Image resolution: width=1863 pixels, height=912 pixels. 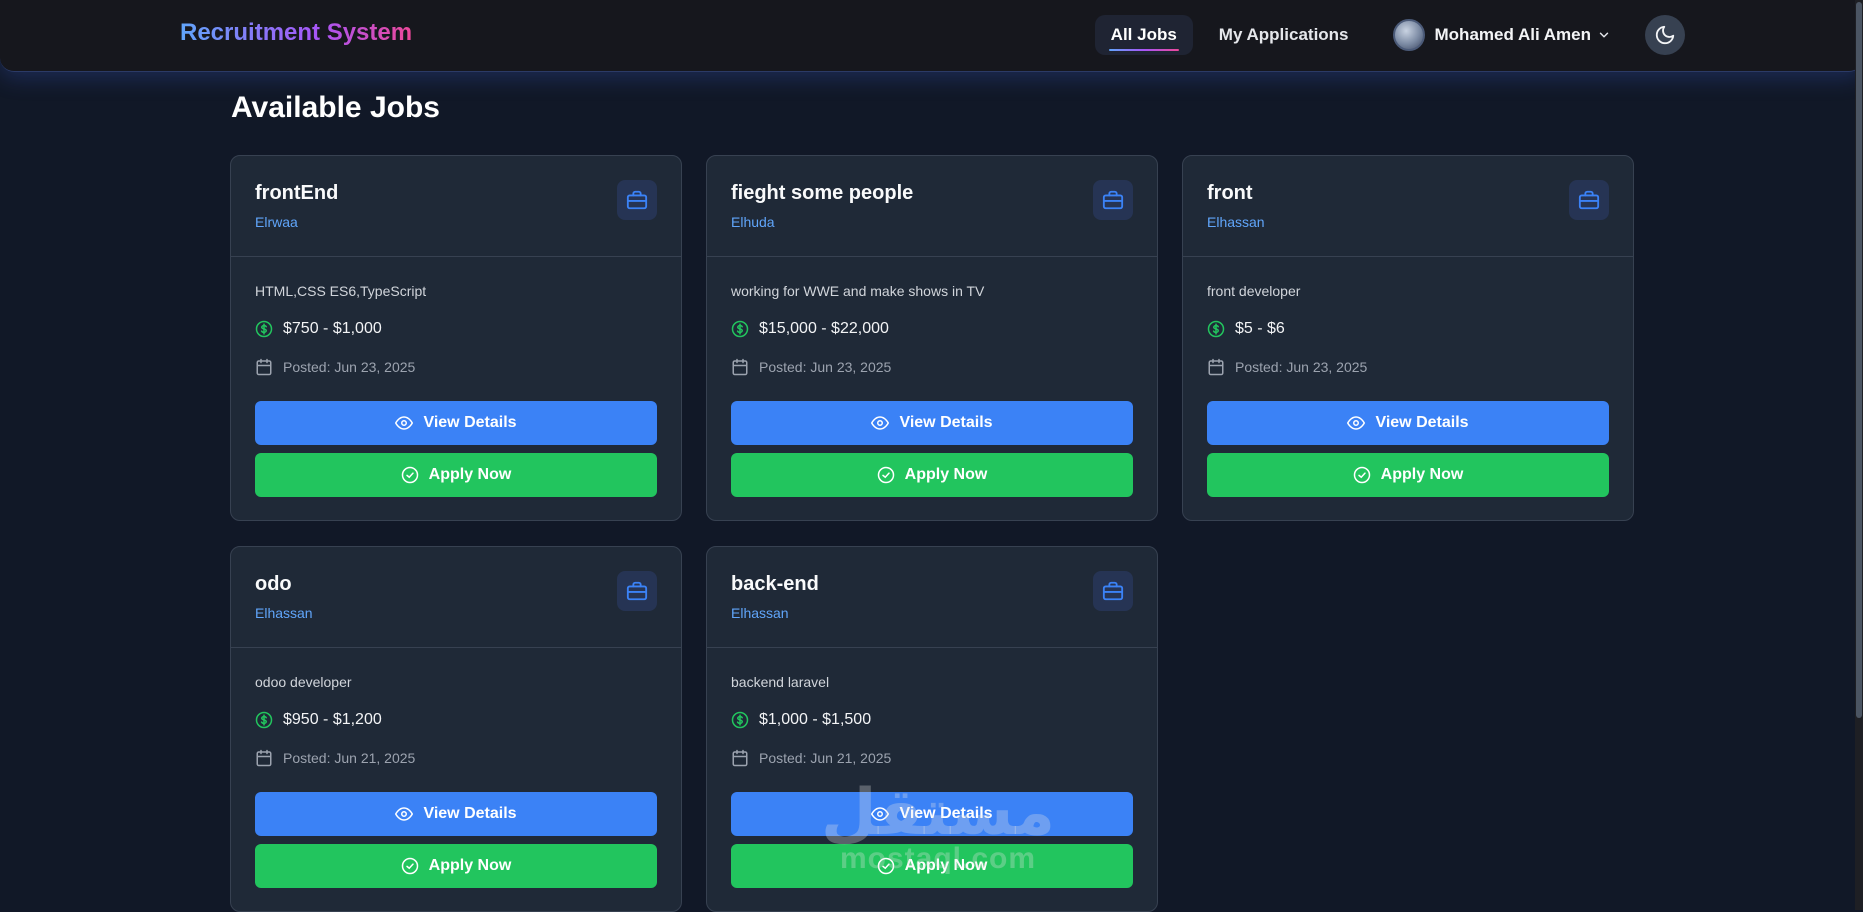 What do you see at coordinates (858, 291) in the screenshot?
I see `job-description: working for WWE and make shows in TV` at bounding box center [858, 291].